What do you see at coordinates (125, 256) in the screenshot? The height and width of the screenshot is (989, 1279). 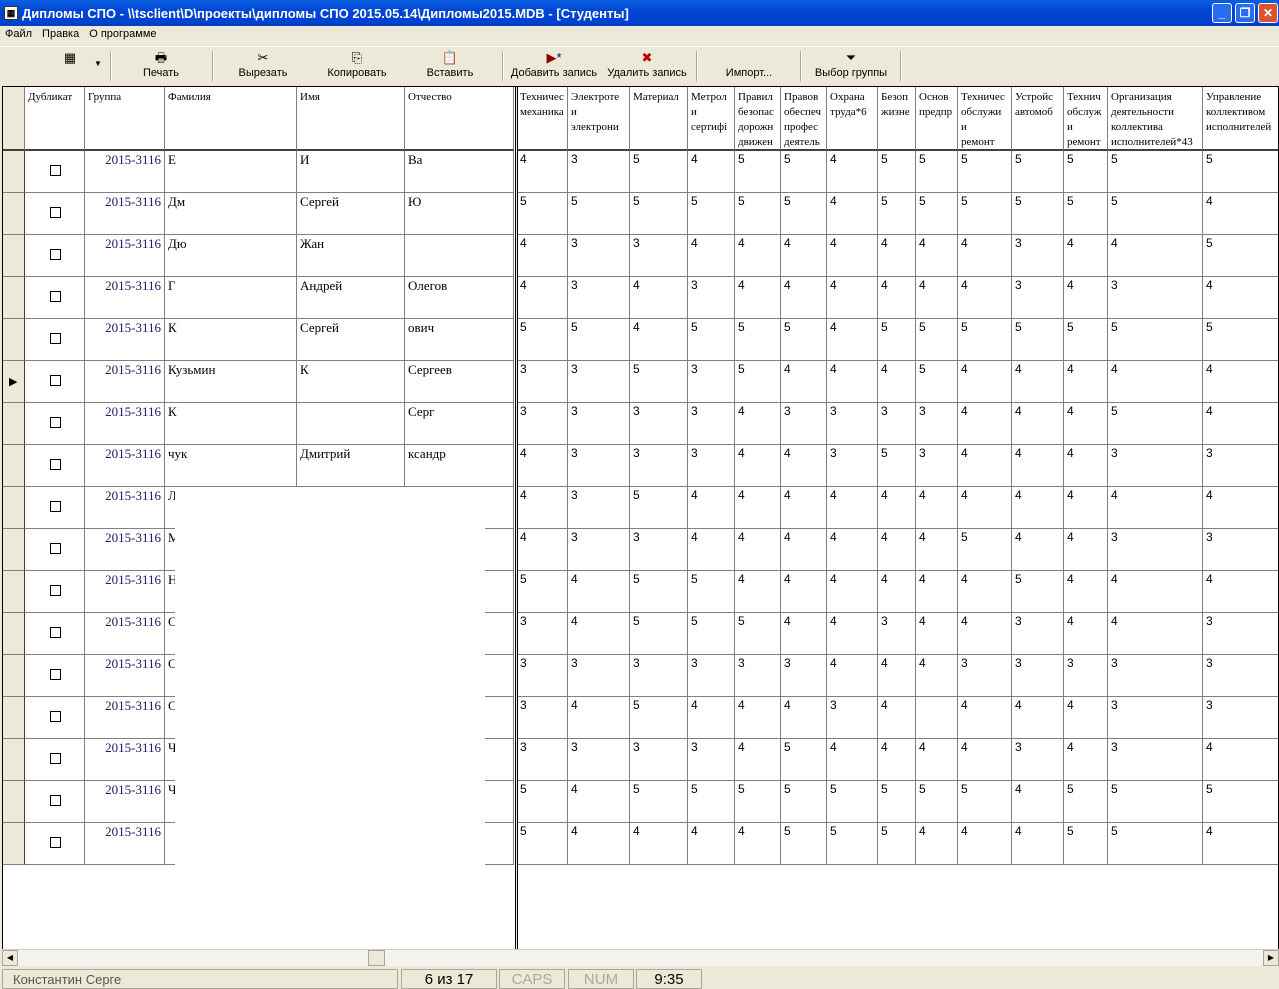 I see `group-cell: 2015-3116` at bounding box center [125, 256].